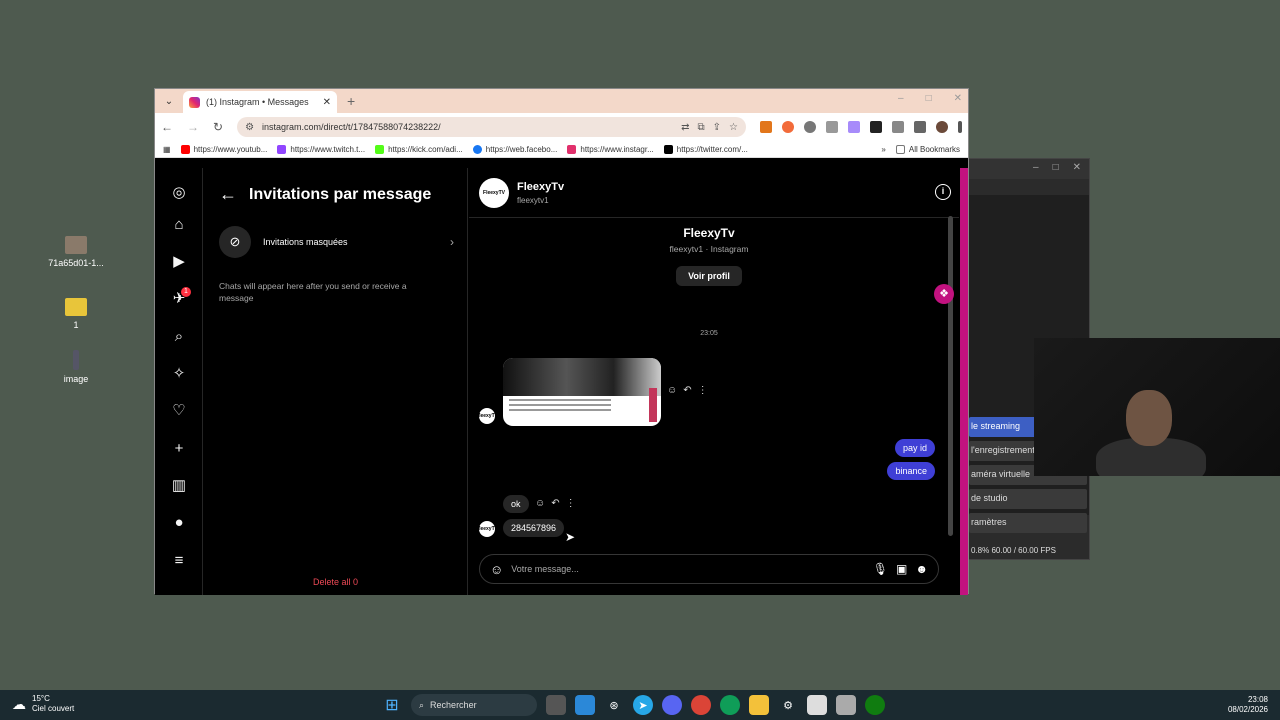 This screenshot has height=720, width=1280. What do you see at coordinates (875, 705) in the screenshot?
I see `xbox-icon` at bounding box center [875, 705].